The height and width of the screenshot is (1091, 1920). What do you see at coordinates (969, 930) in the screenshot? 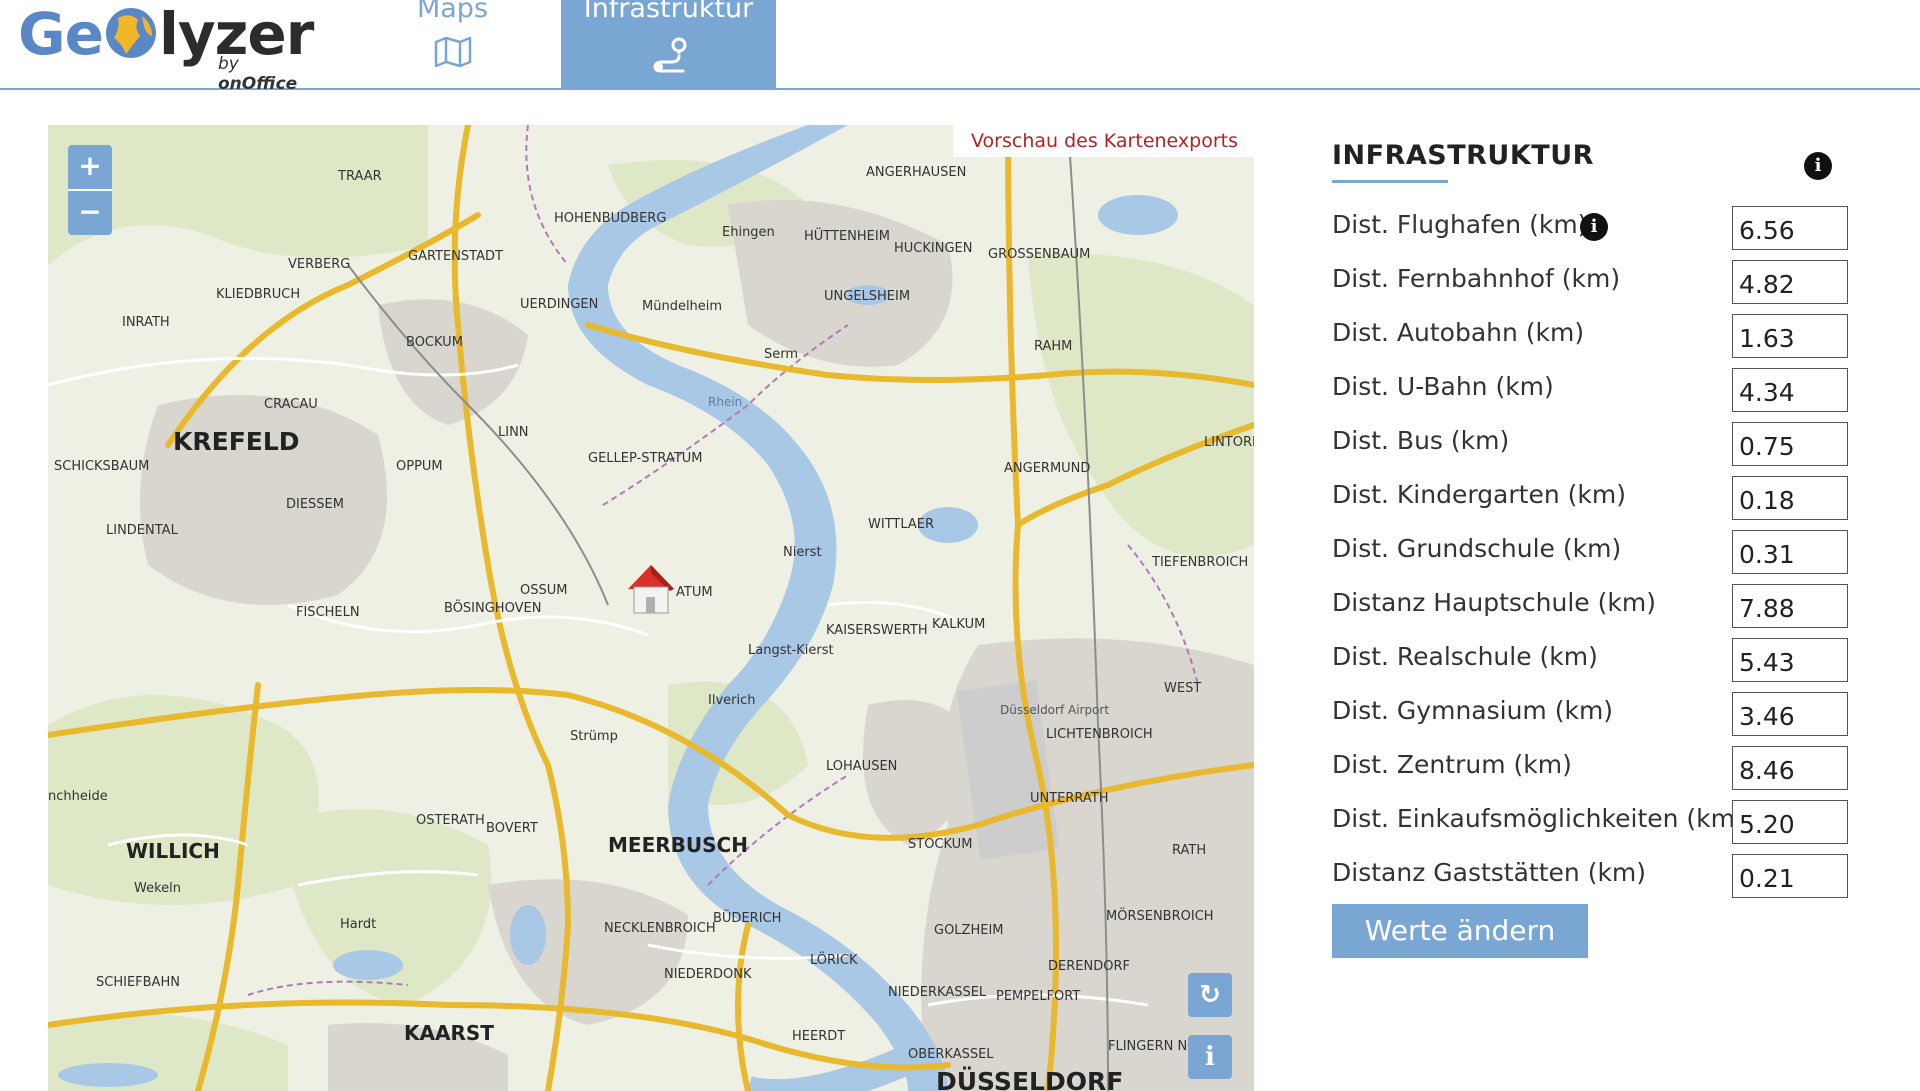
I see `place-golzheim: GOLZHEIM` at bounding box center [969, 930].